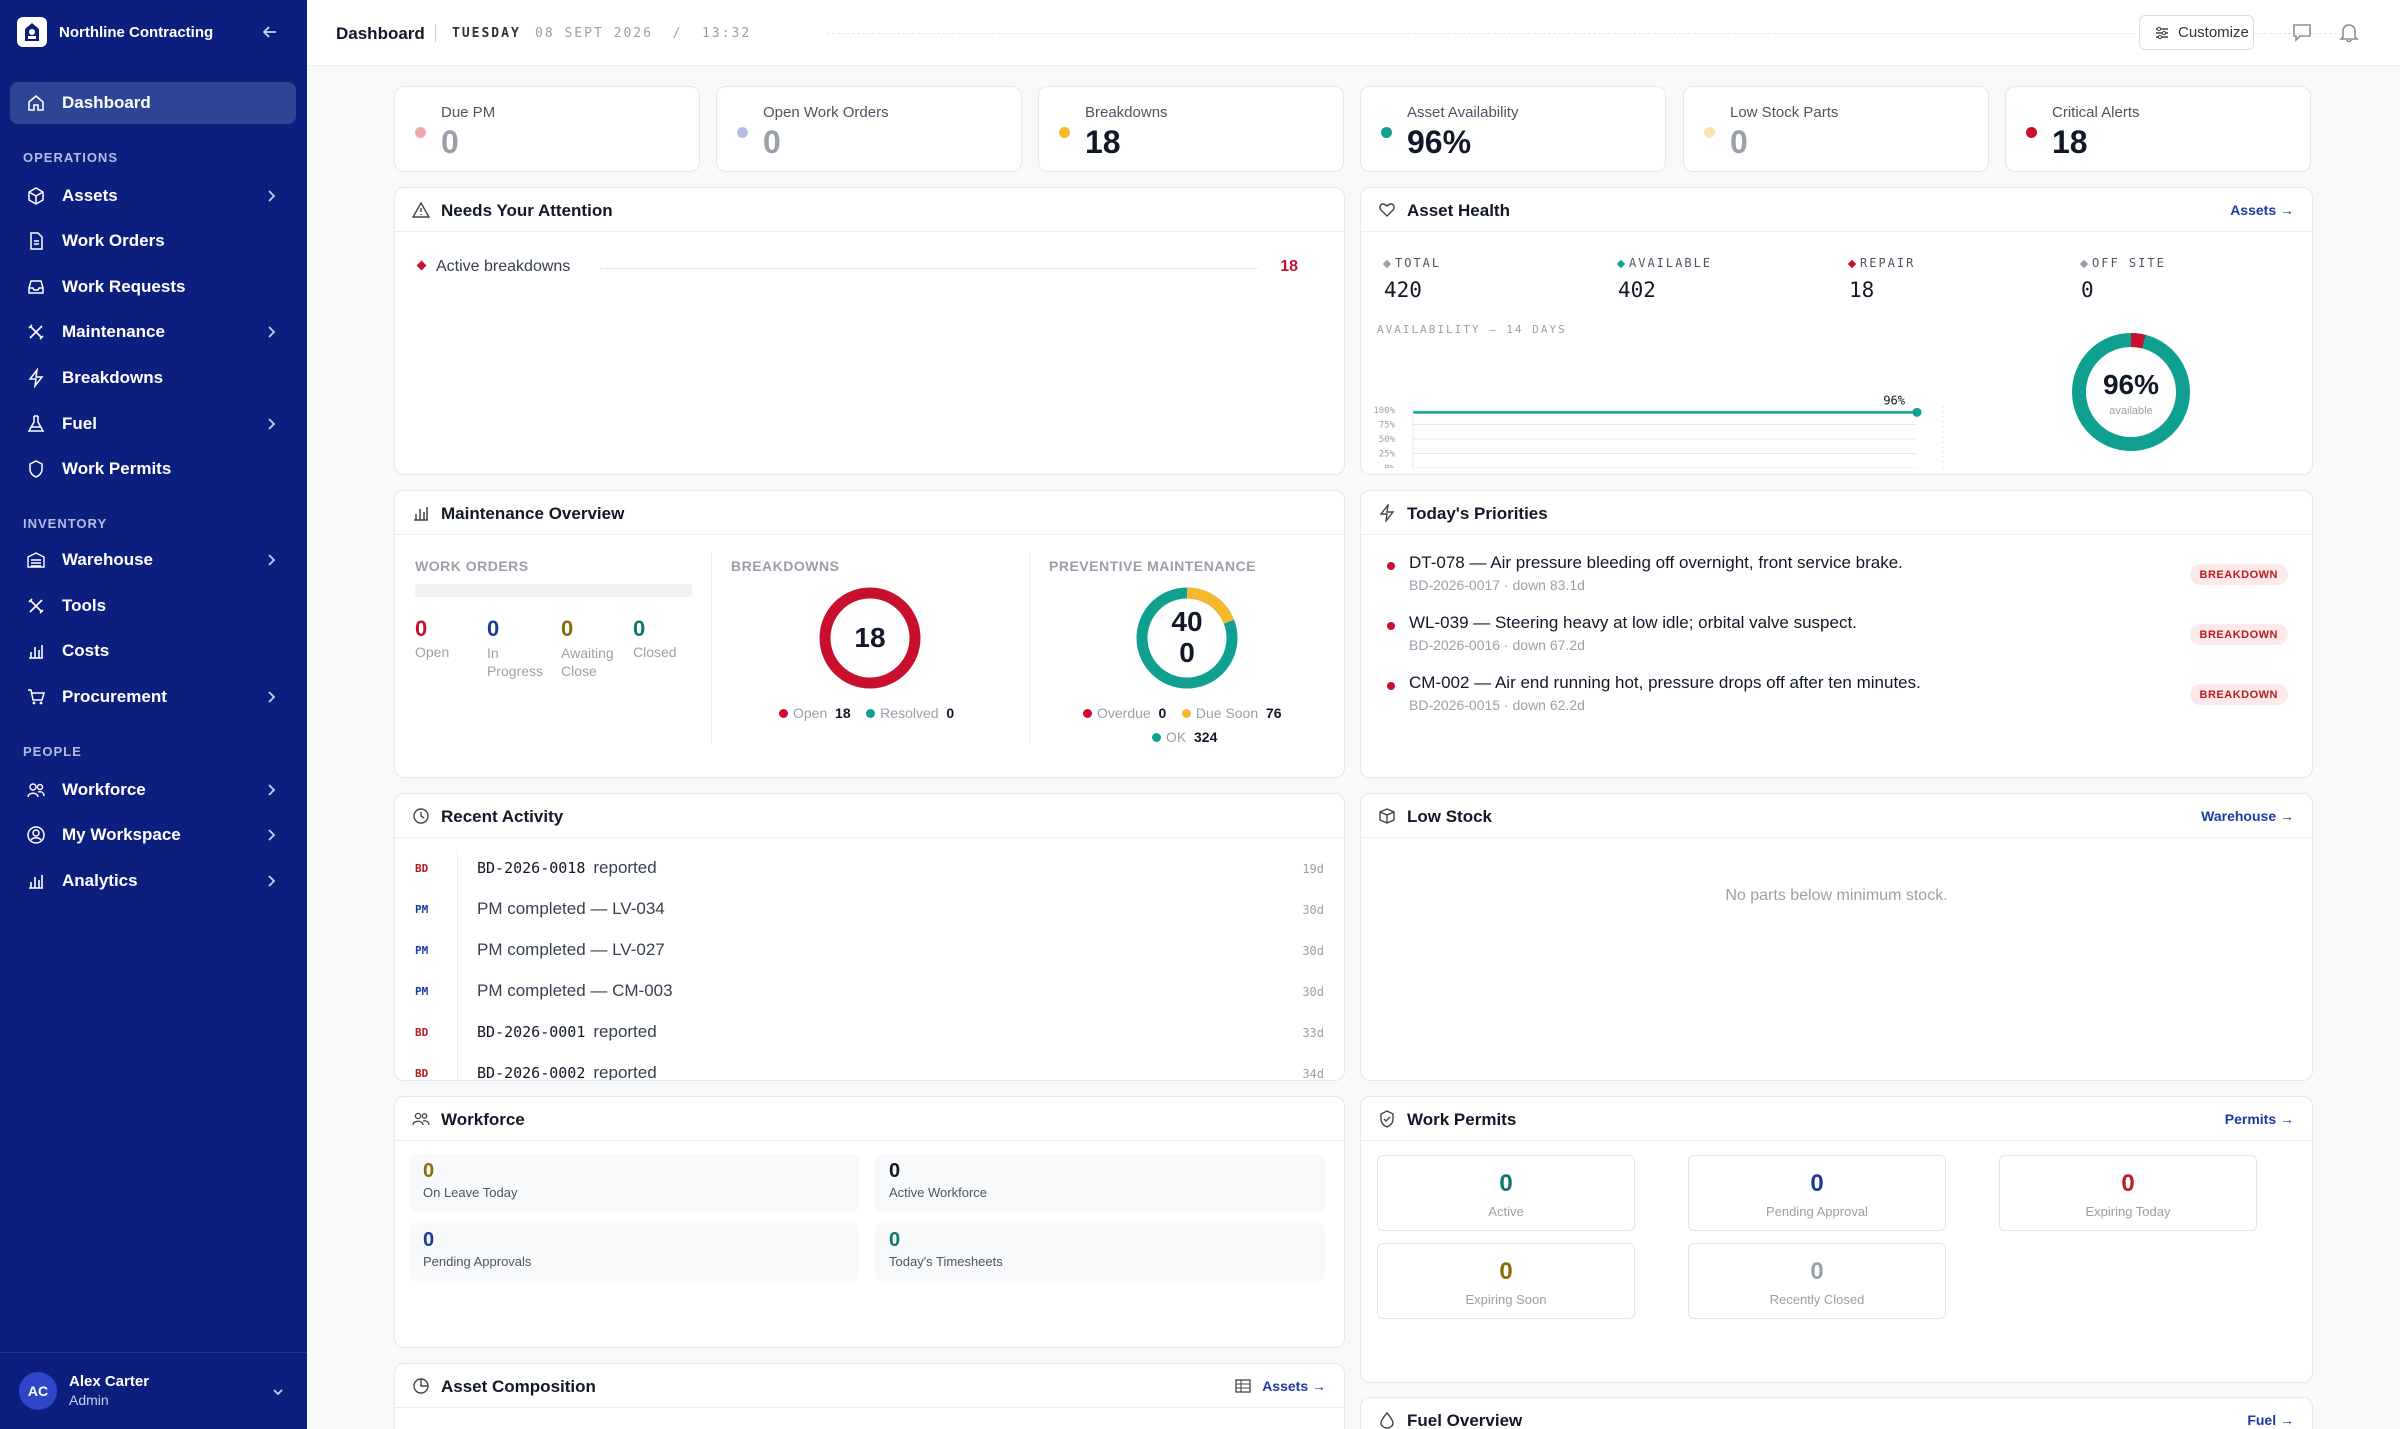 The image size is (2400, 1429). Describe the element at coordinates (450, 142) in the screenshot. I see `kpi-value: 0` at that location.